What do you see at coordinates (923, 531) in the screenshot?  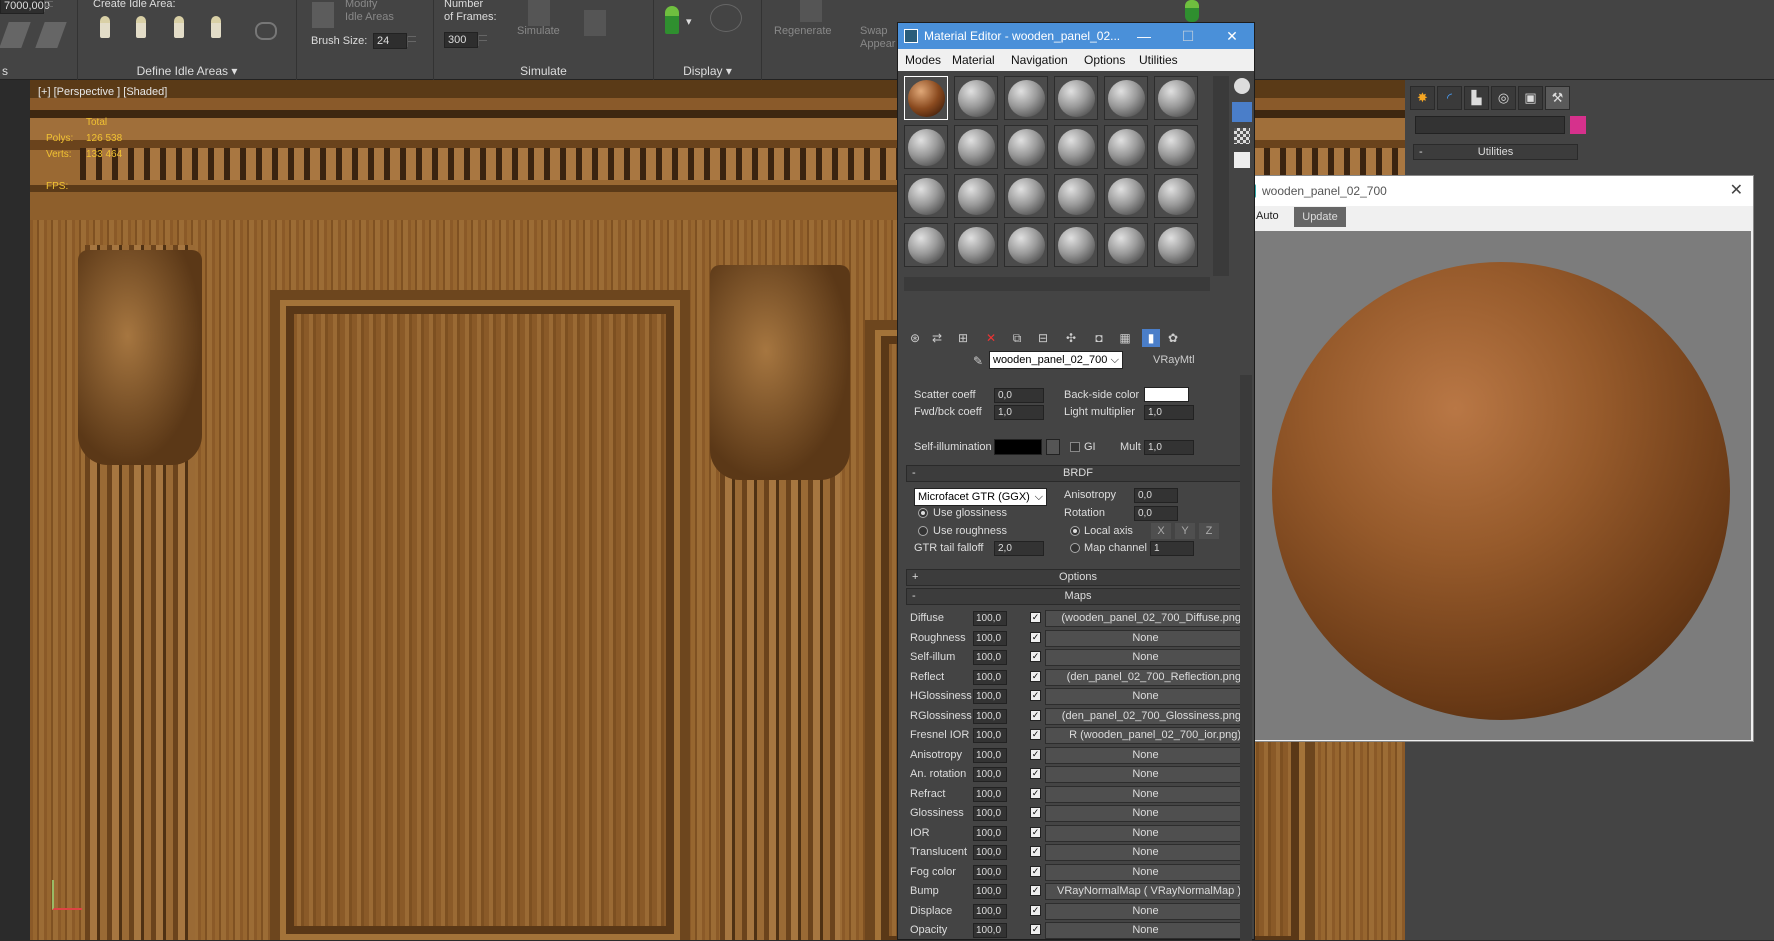 I see `use-roughness-radio` at bounding box center [923, 531].